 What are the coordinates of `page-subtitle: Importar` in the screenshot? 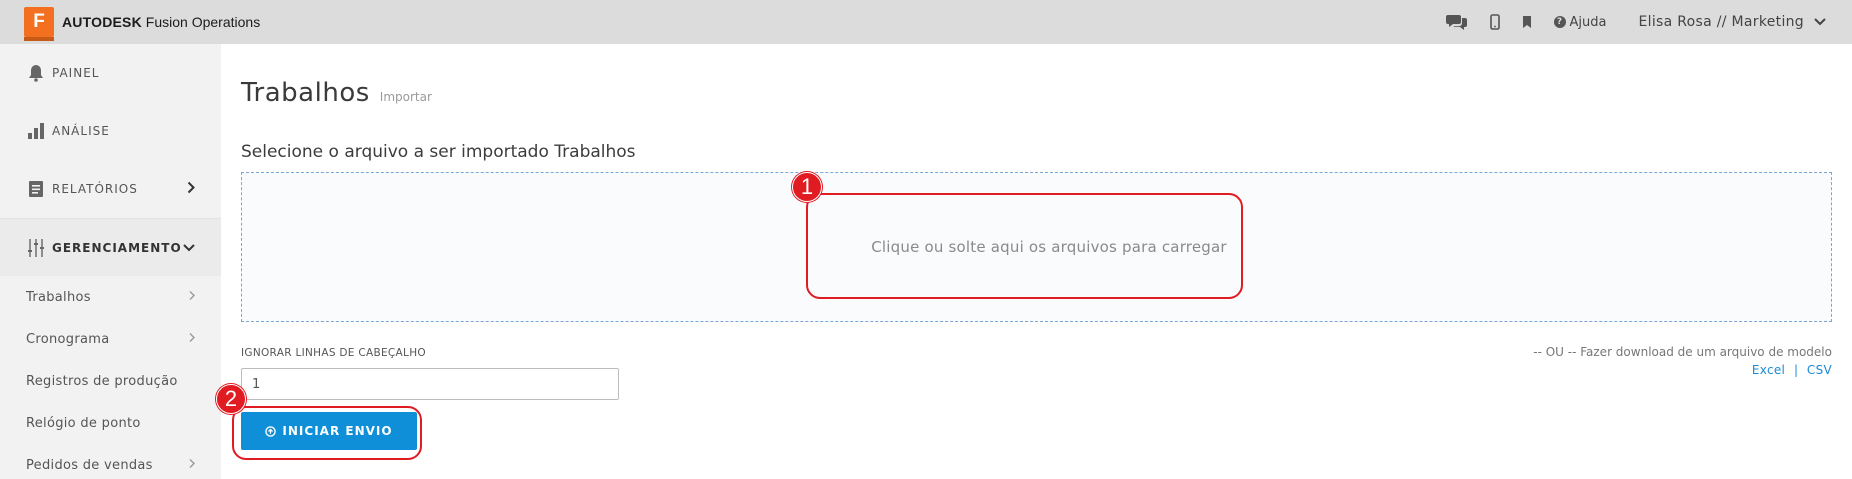 It's located at (405, 97).